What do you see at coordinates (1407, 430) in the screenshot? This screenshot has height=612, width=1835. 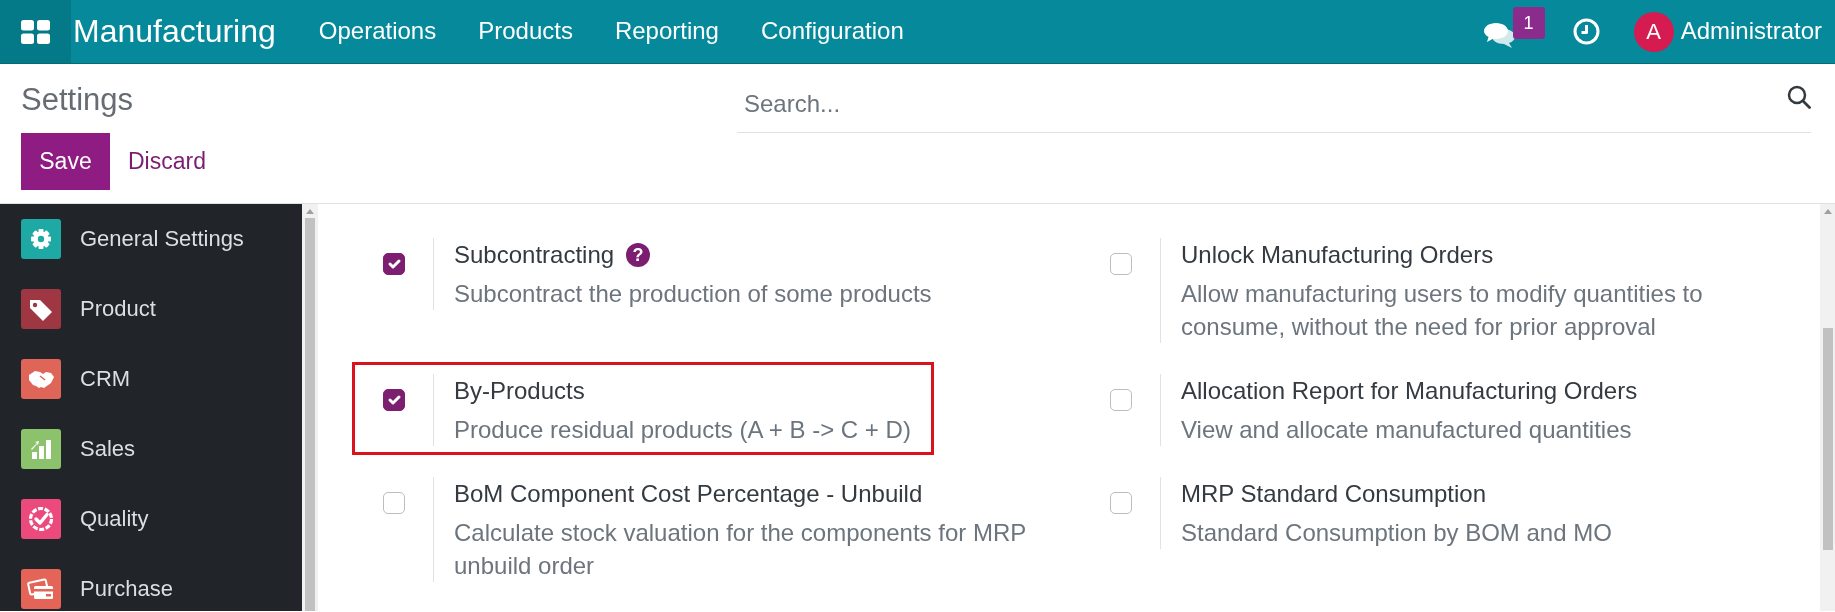 I see `setting-description: View and allocate manufactured quantities` at bounding box center [1407, 430].